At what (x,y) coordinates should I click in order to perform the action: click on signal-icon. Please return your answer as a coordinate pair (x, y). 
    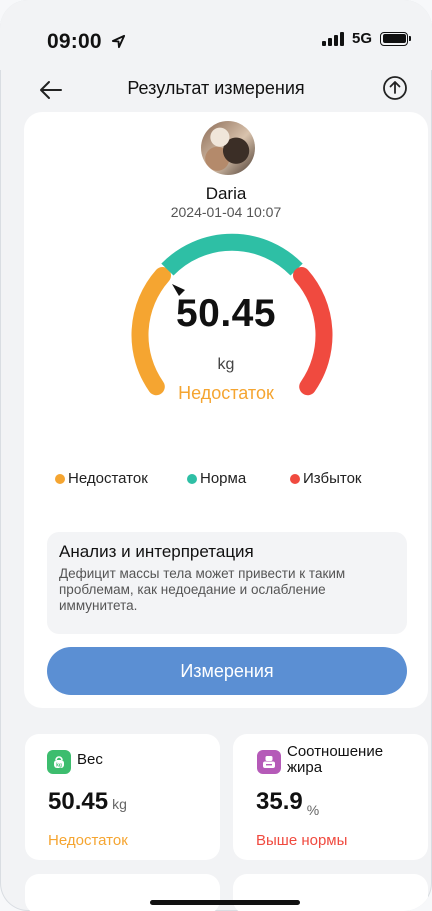
    Looking at the image, I should click on (332, 38).